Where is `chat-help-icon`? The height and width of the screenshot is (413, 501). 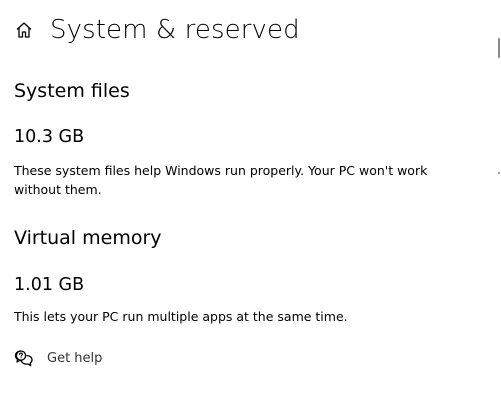 chat-help-icon is located at coordinates (24, 358).